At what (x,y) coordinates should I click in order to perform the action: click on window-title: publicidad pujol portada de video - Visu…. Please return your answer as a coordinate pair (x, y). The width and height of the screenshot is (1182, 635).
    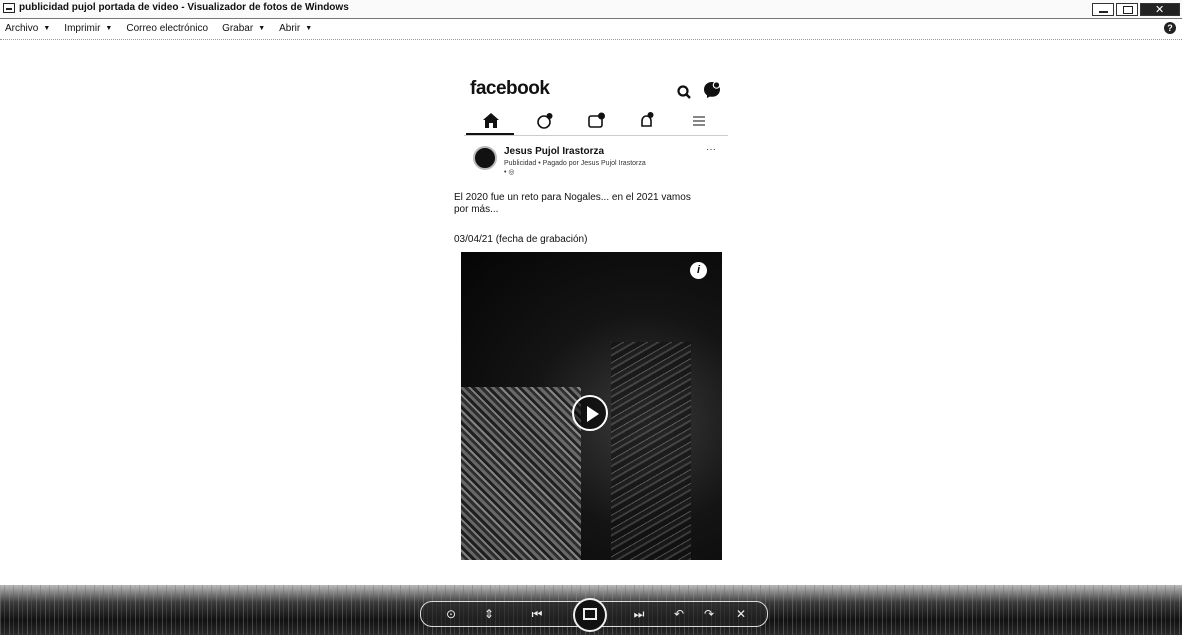
    Looking at the image, I should click on (184, 7).